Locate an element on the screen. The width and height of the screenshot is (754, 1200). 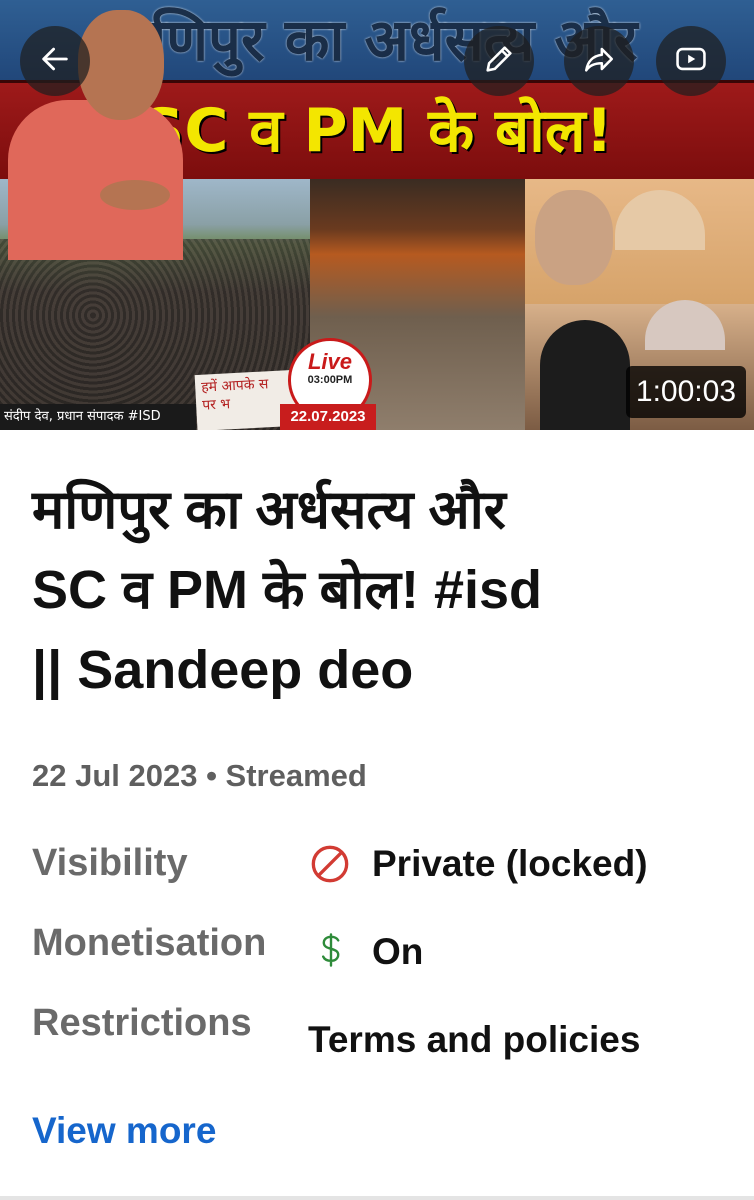
watch-on-youtube-button is located at coordinates (691, 61).